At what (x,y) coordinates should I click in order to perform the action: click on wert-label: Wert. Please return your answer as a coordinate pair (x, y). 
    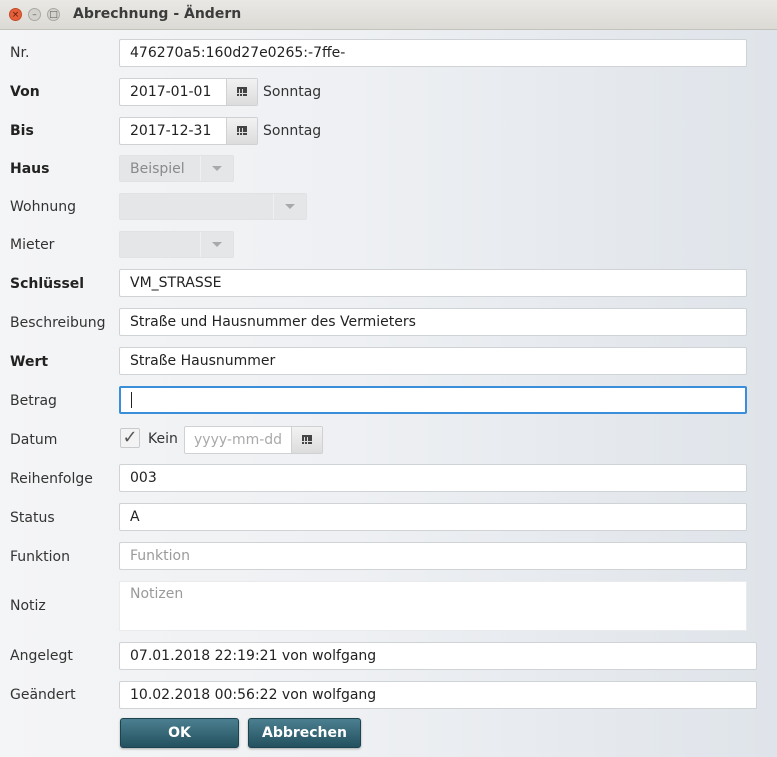
    Looking at the image, I should click on (29, 362).